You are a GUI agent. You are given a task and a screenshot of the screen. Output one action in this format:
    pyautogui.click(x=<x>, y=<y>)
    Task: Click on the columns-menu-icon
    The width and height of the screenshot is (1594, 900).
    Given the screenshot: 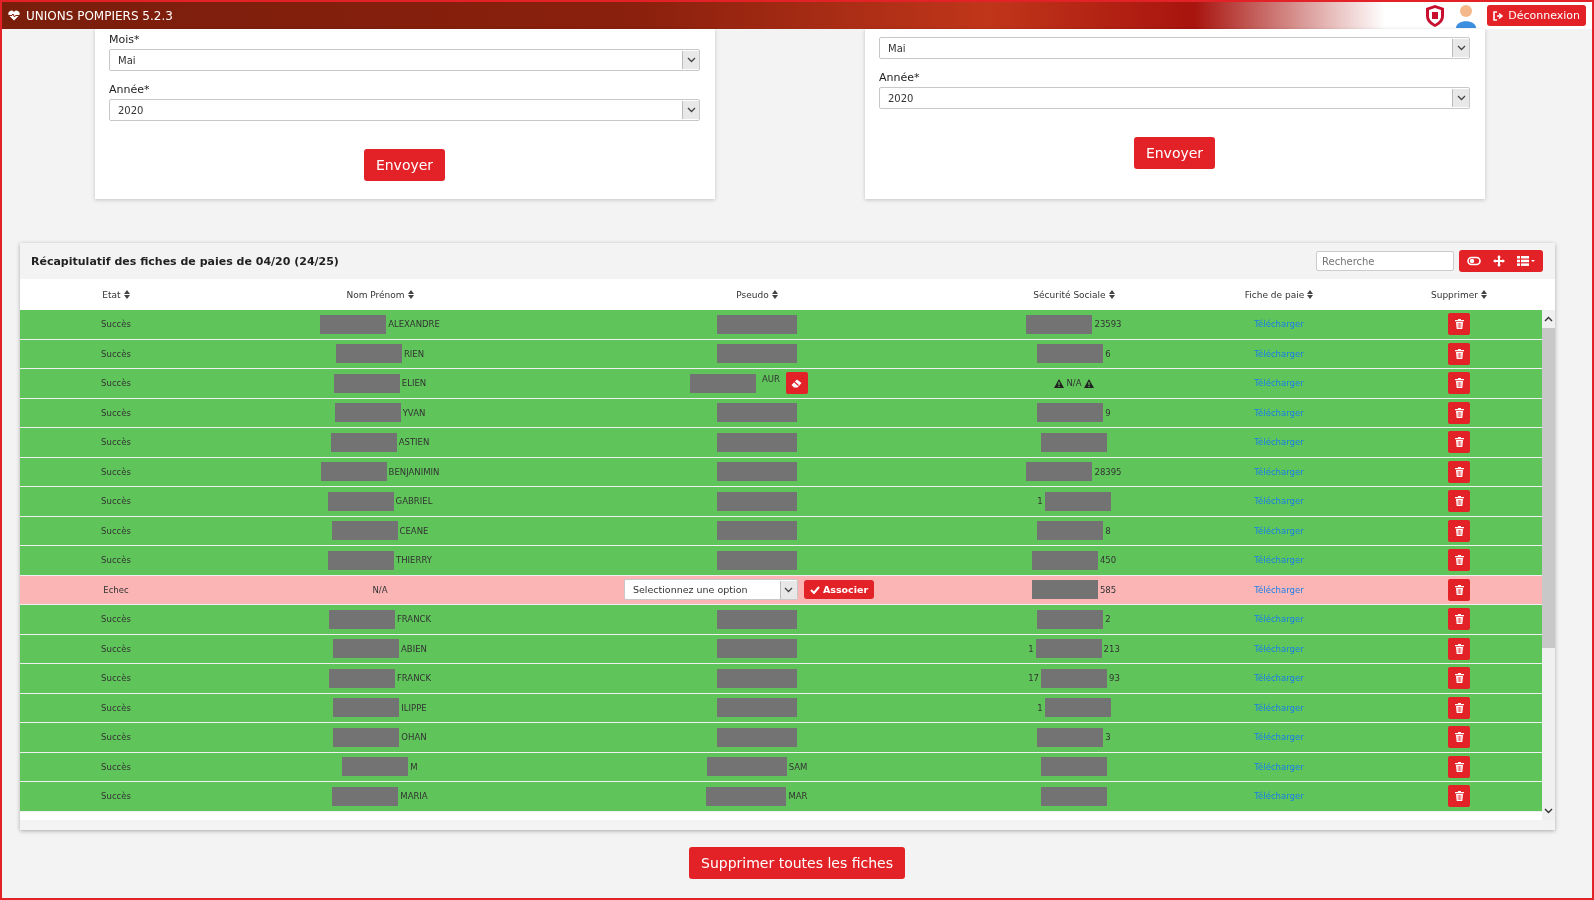 What is the action you would take?
    pyautogui.click(x=1526, y=261)
    